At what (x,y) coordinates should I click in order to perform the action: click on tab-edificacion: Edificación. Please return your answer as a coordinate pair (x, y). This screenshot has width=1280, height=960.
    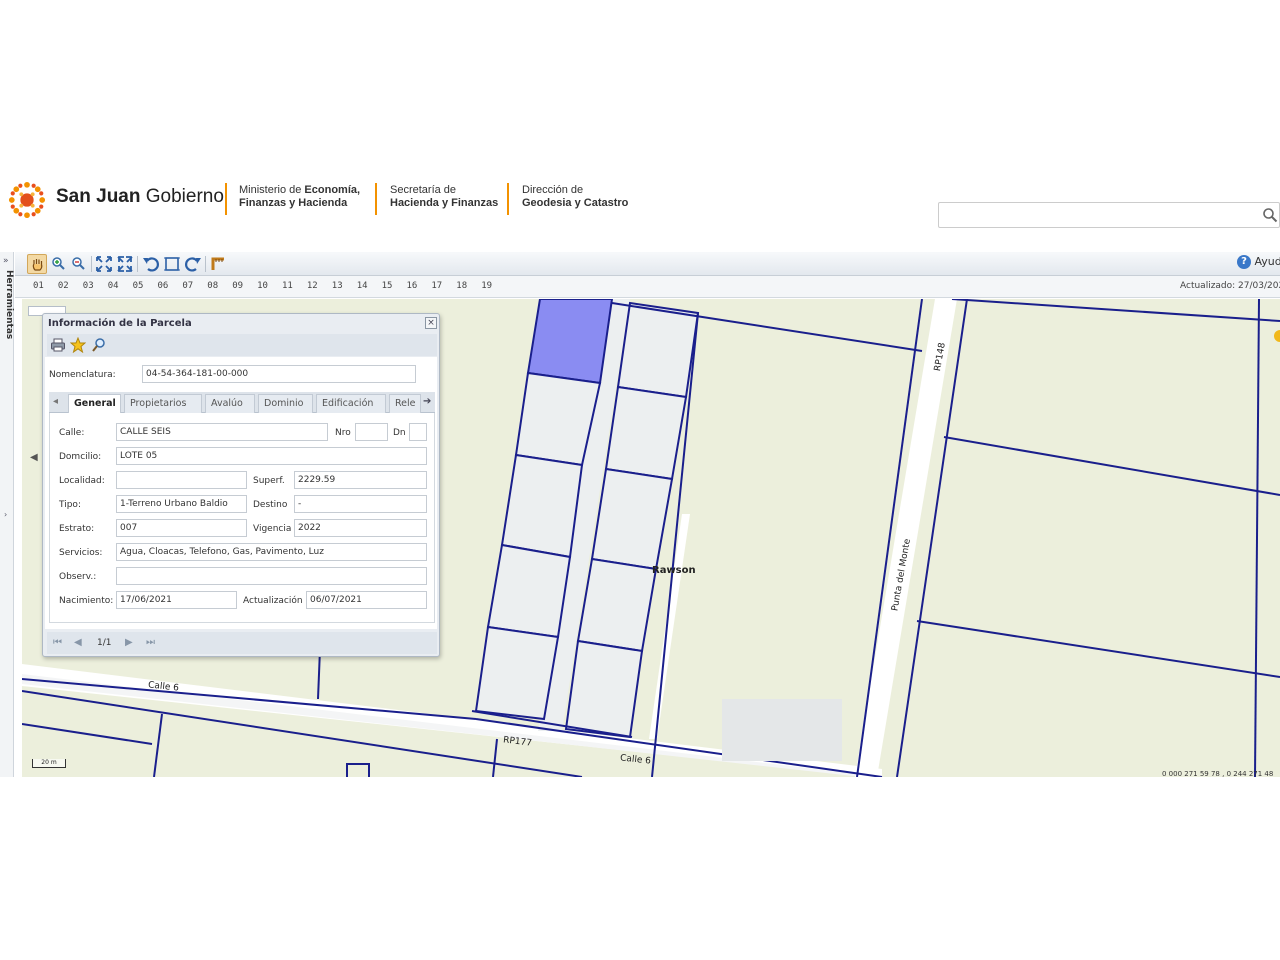
    Looking at the image, I should click on (351, 403).